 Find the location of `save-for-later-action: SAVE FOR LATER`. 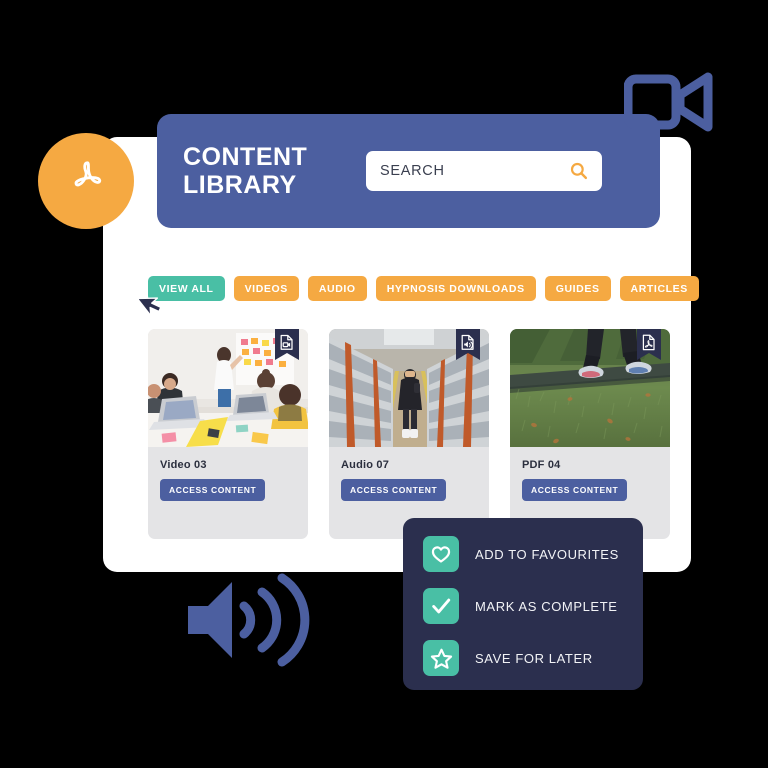

save-for-later-action: SAVE FOR LATER is located at coordinates (533, 658).